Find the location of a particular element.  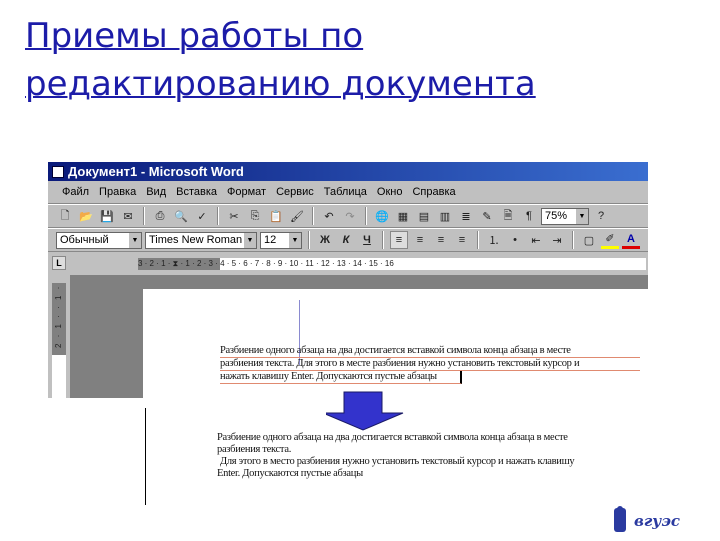

underline-button: Ч is located at coordinates (367, 240).